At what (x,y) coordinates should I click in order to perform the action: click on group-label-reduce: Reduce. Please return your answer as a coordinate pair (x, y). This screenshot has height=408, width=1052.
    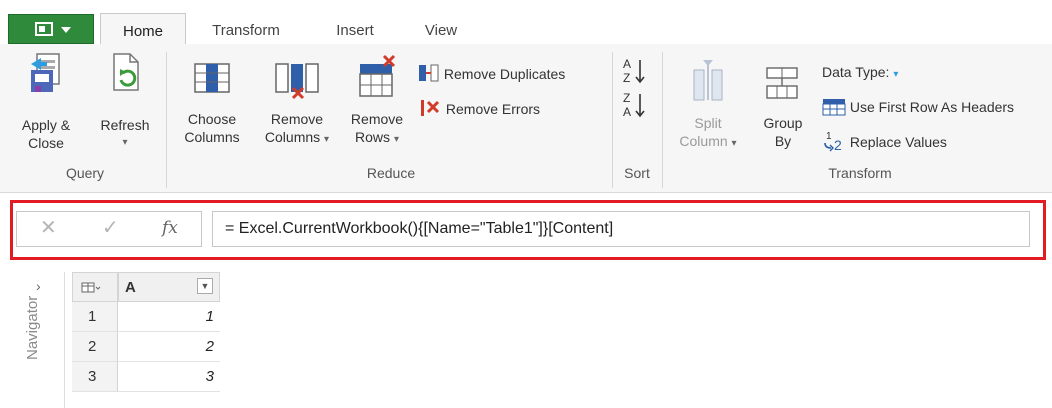
    Looking at the image, I should click on (391, 173).